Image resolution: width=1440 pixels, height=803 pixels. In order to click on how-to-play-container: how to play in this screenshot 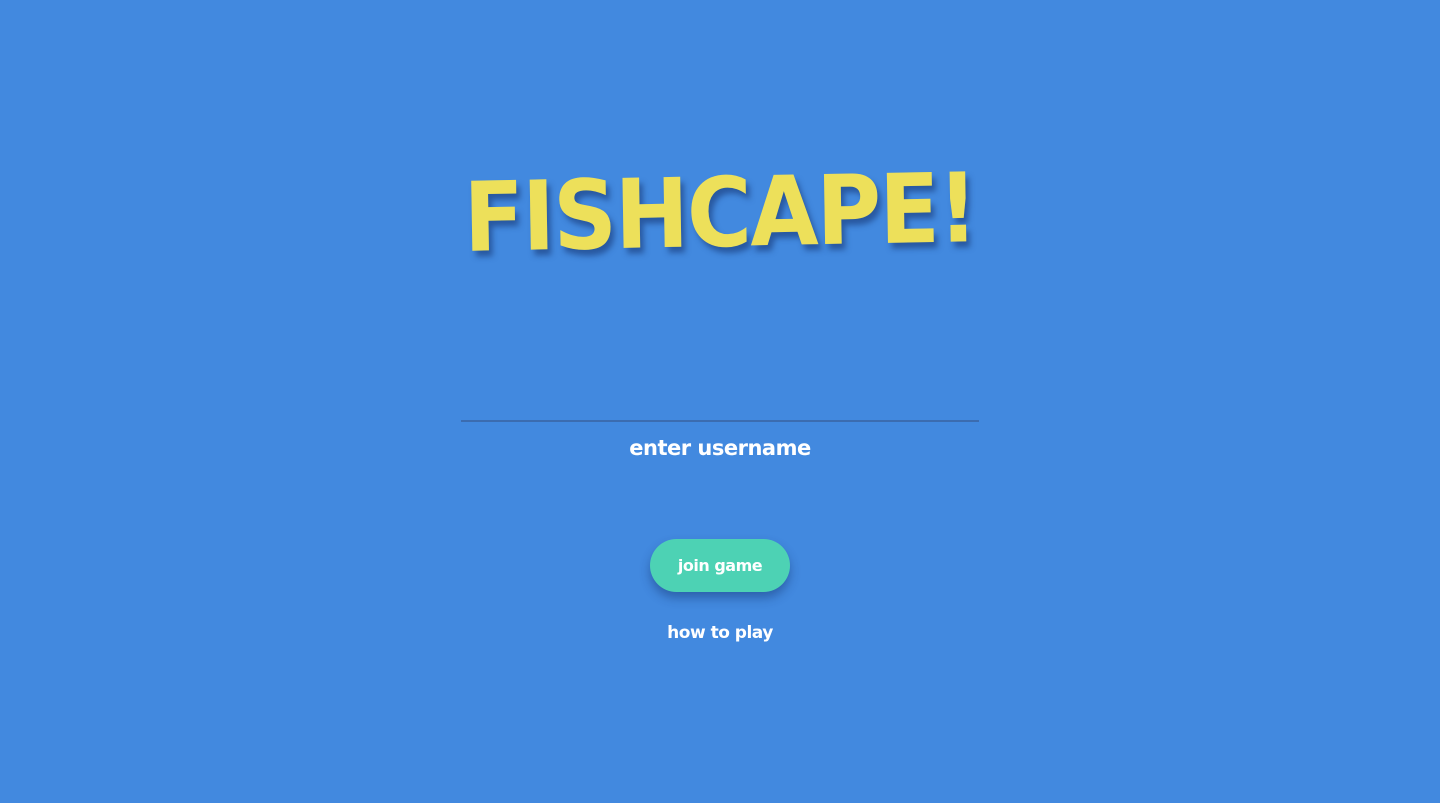, I will do `click(720, 633)`.